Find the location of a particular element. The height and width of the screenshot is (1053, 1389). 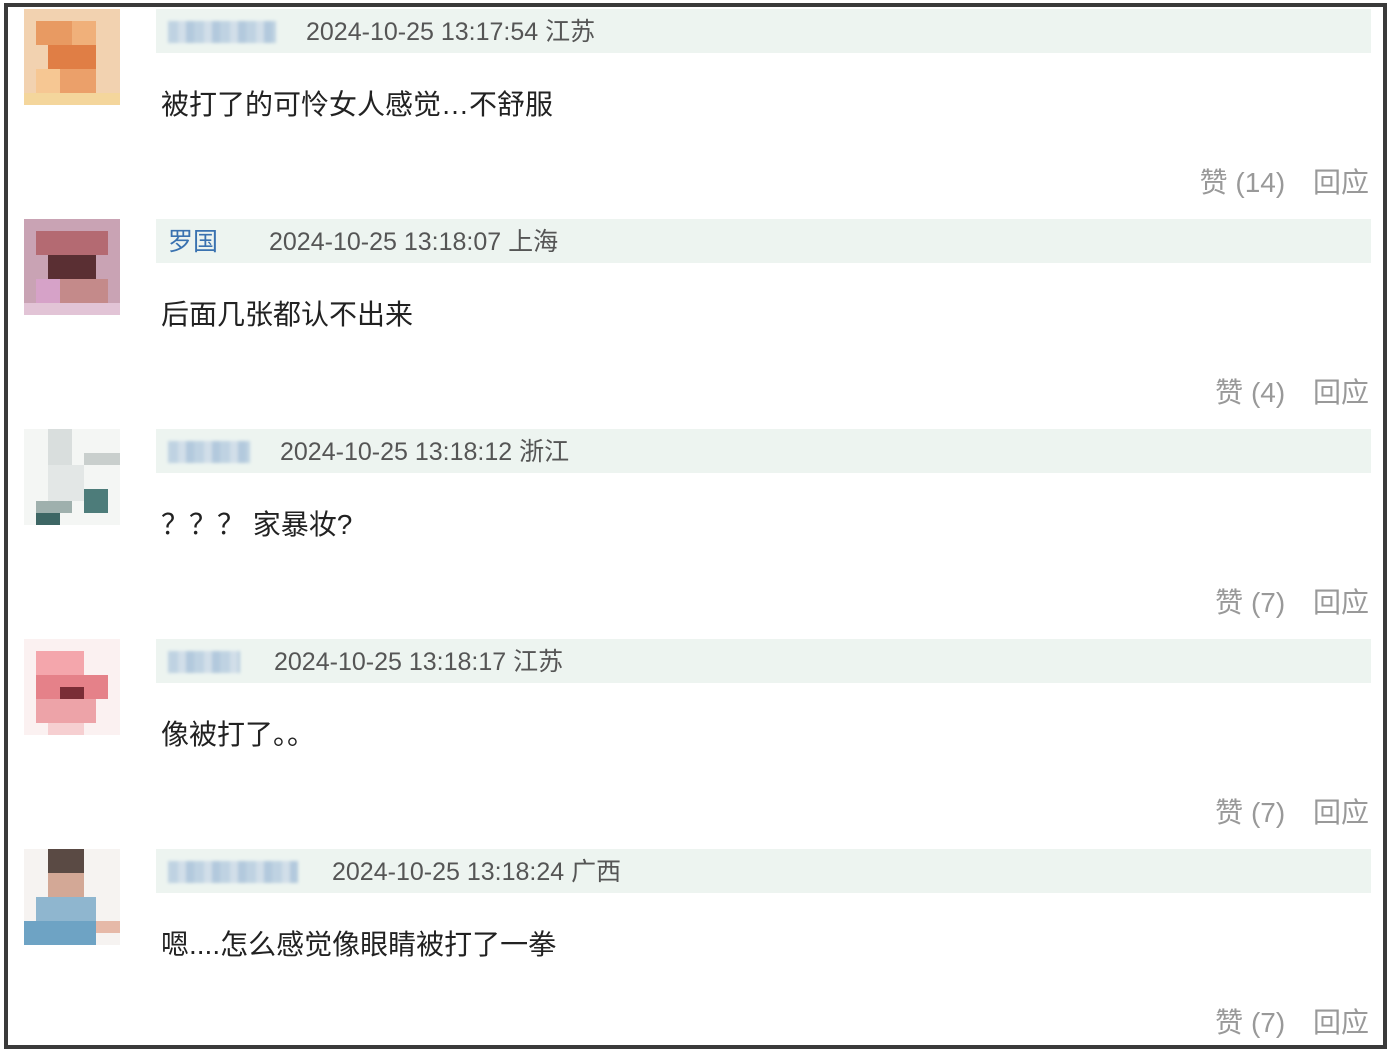

comment-location: 广西 is located at coordinates (596, 872).